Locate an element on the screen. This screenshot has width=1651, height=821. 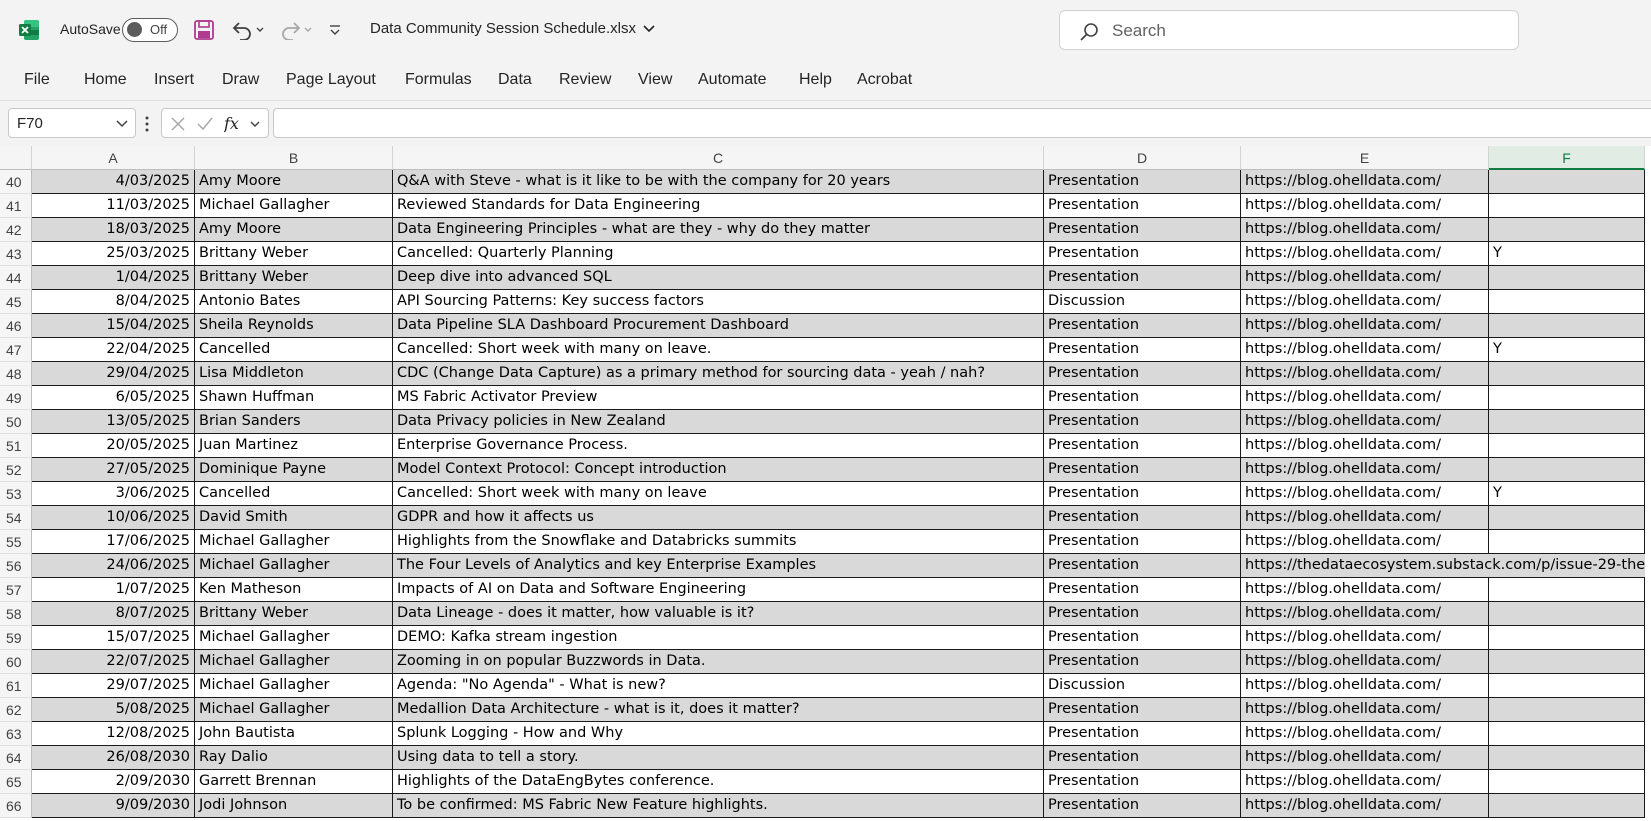
cell-presenter: Shawn Huffman is located at coordinates (294, 398).